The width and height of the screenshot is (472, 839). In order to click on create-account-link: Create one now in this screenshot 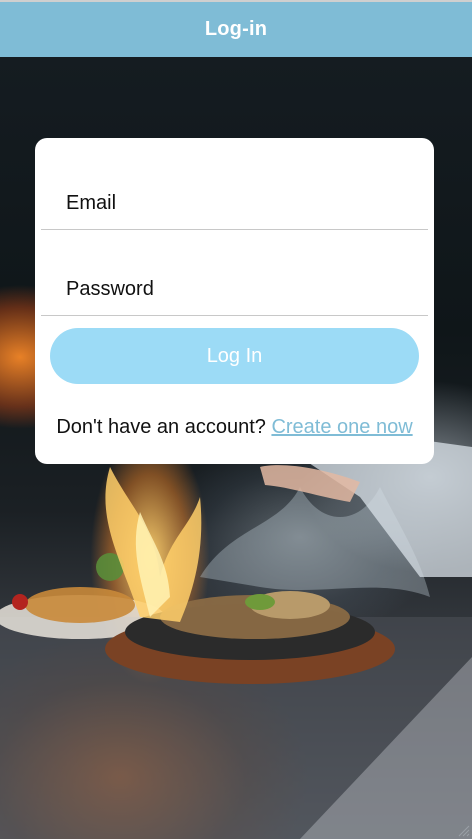, I will do `click(341, 427)`.